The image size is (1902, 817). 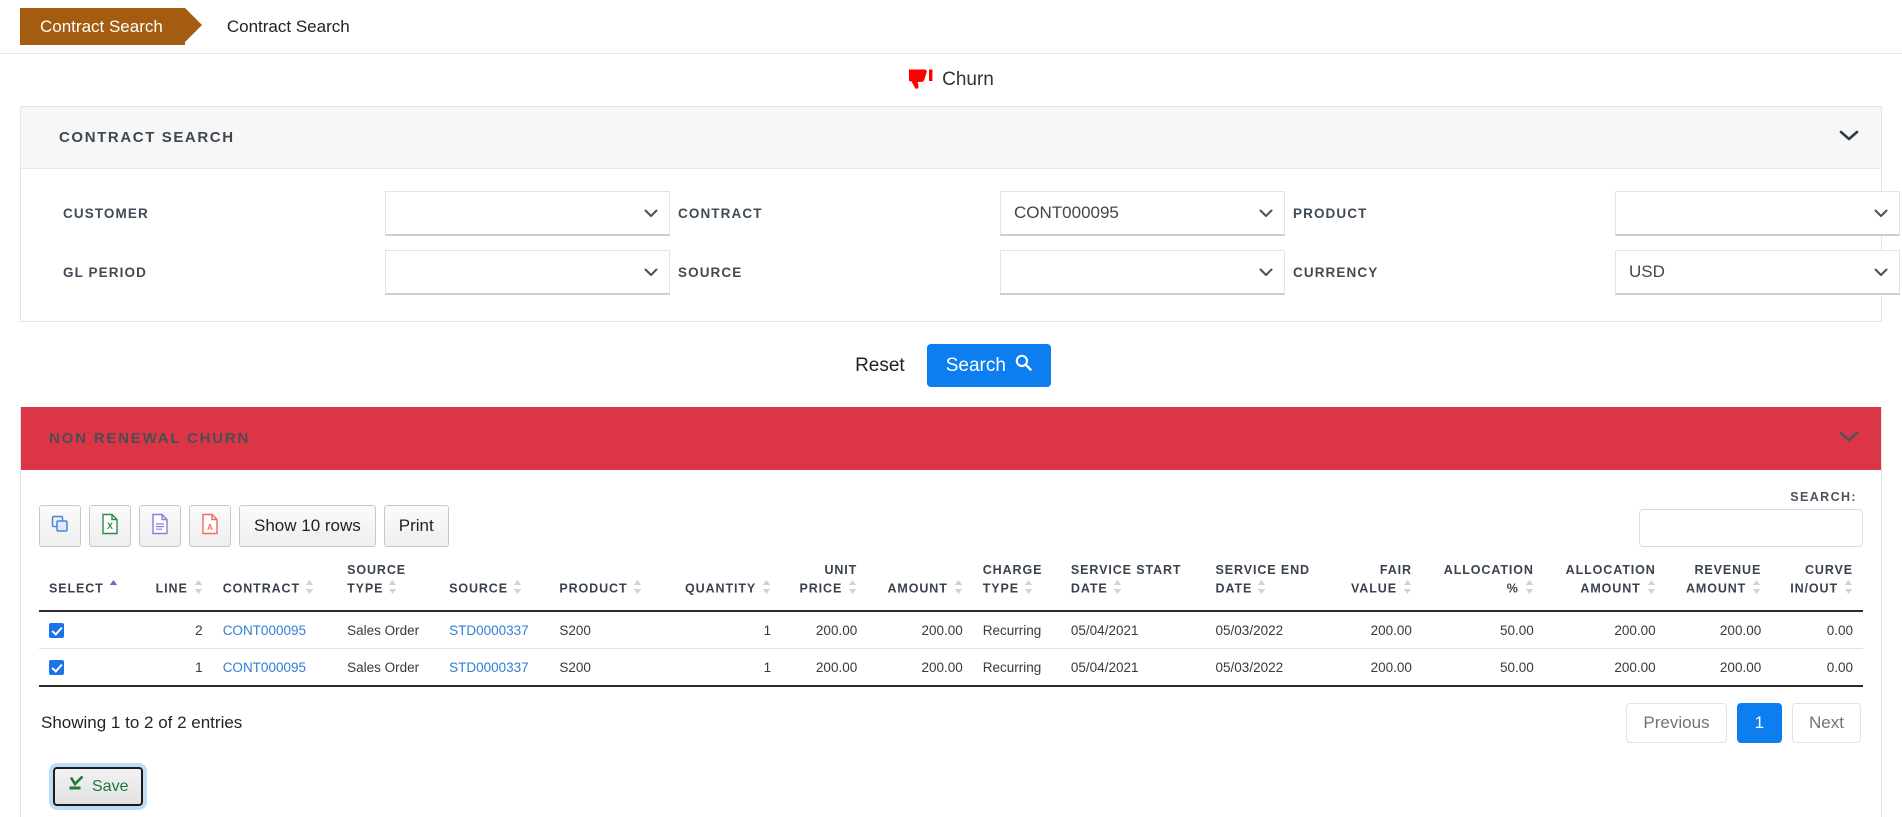 What do you see at coordinates (1377, 585) in the screenshot?
I see `col-fair-value: FAIR VALUE` at bounding box center [1377, 585].